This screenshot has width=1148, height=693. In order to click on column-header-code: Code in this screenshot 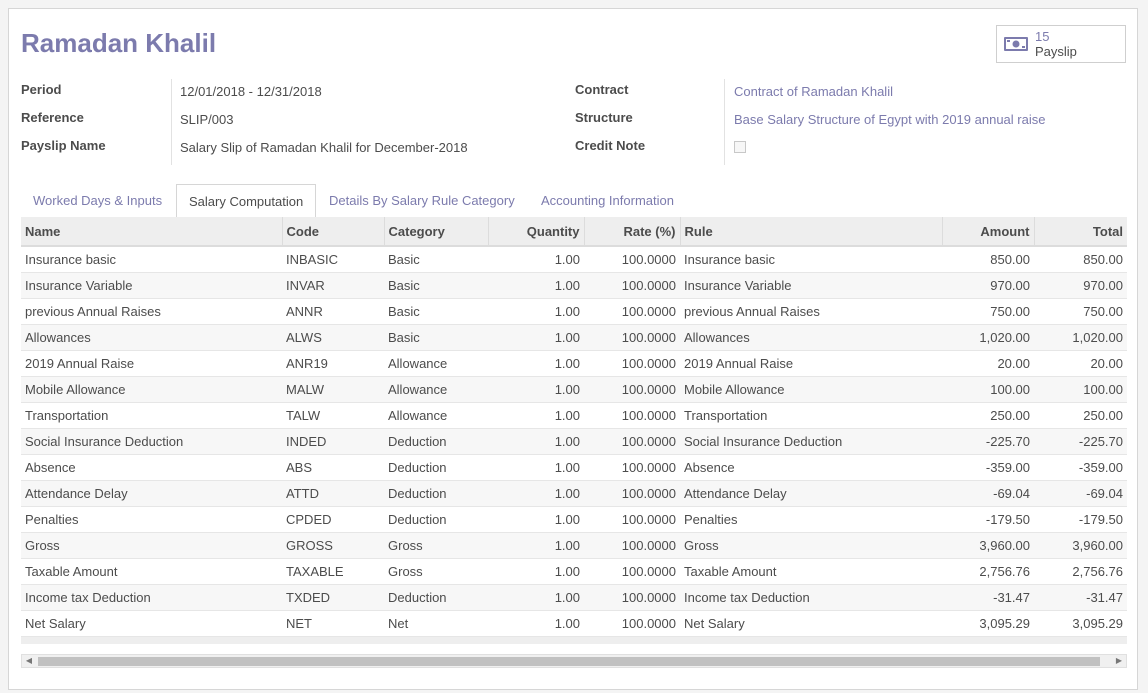, I will do `click(332, 232)`.